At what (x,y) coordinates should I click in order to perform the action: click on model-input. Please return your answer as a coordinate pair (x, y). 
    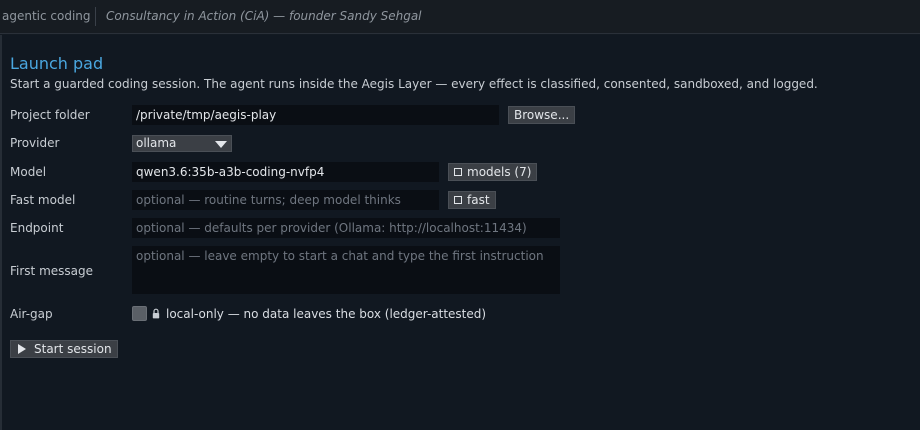
    Looking at the image, I should click on (285, 172).